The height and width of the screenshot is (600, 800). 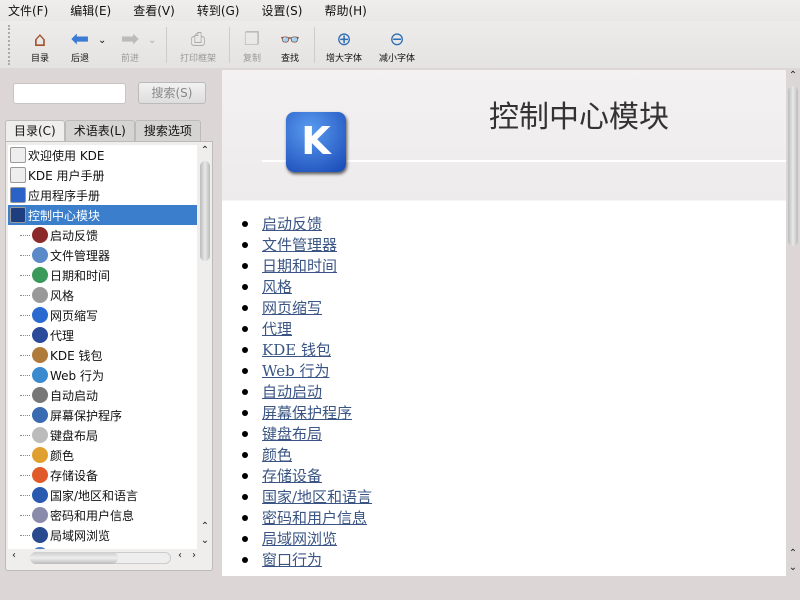 I want to click on tree-item: 自动启动, so click(x=102, y=395).